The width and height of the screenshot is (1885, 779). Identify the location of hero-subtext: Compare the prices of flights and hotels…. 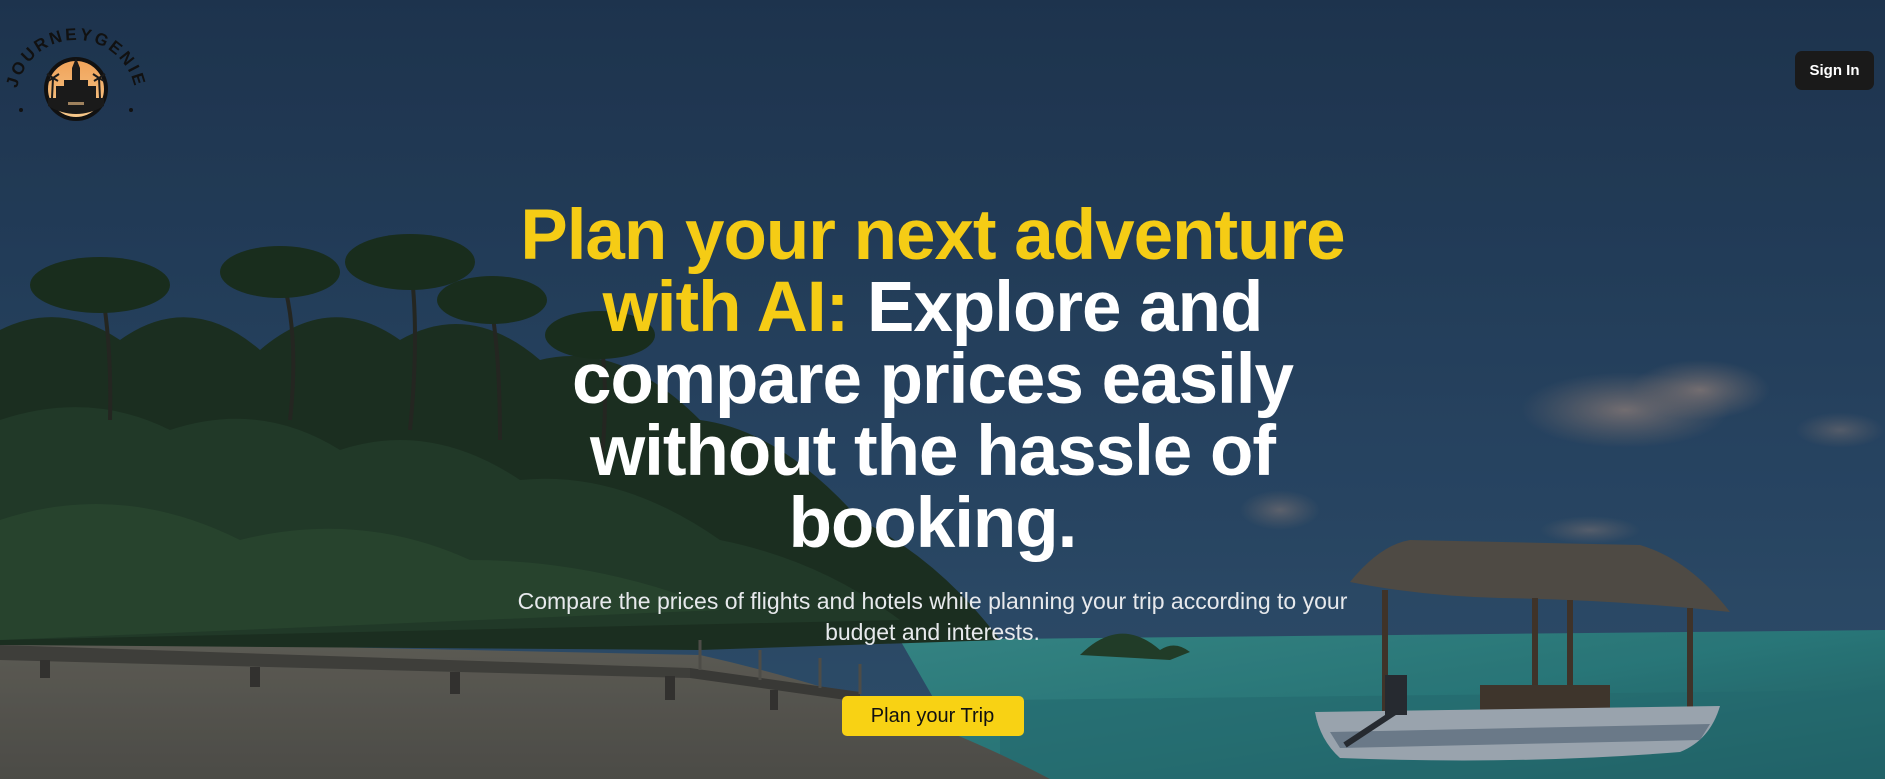
(932, 616).